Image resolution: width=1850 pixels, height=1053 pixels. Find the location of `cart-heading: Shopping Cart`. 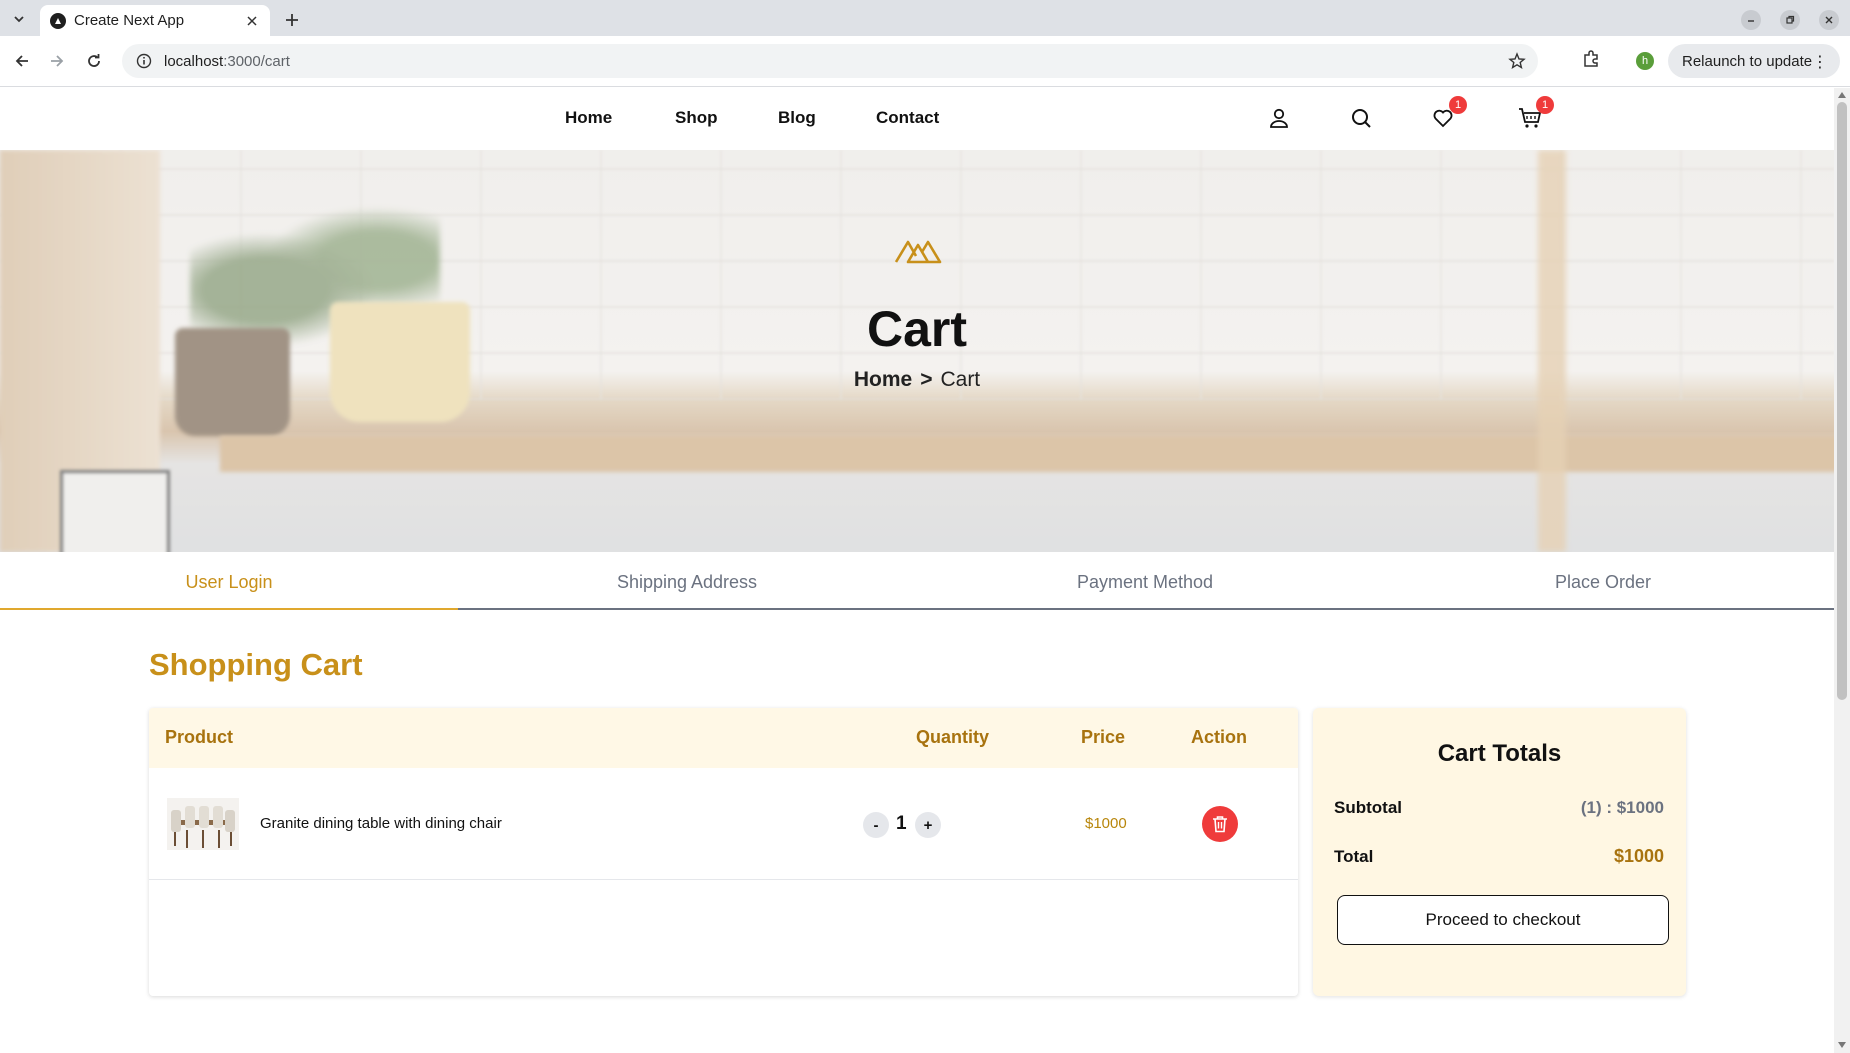

cart-heading: Shopping Cart is located at coordinates (256, 664).